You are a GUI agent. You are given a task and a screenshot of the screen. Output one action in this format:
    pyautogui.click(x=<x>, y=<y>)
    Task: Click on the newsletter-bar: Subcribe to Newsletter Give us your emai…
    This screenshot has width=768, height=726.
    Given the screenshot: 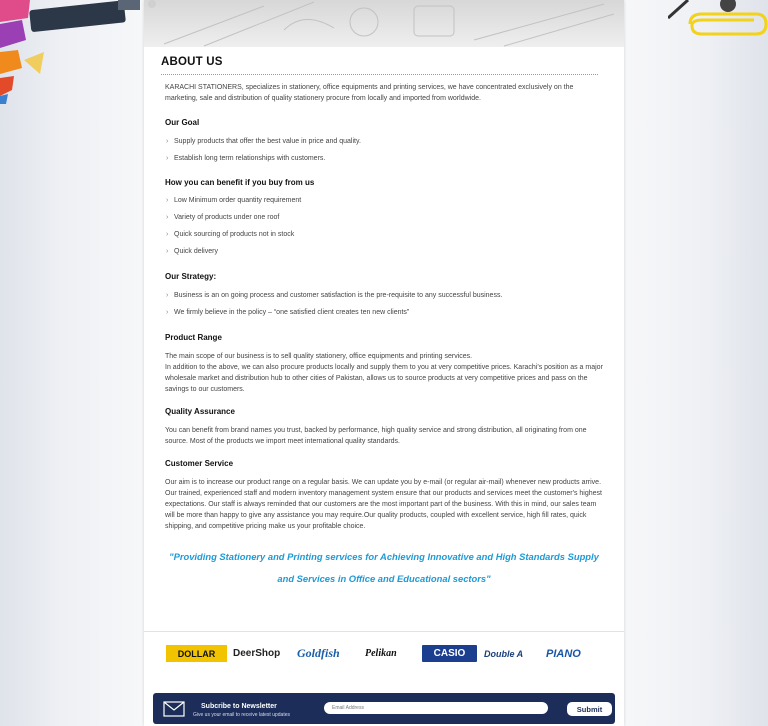 What is the action you would take?
    pyautogui.click(x=384, y=708)
    